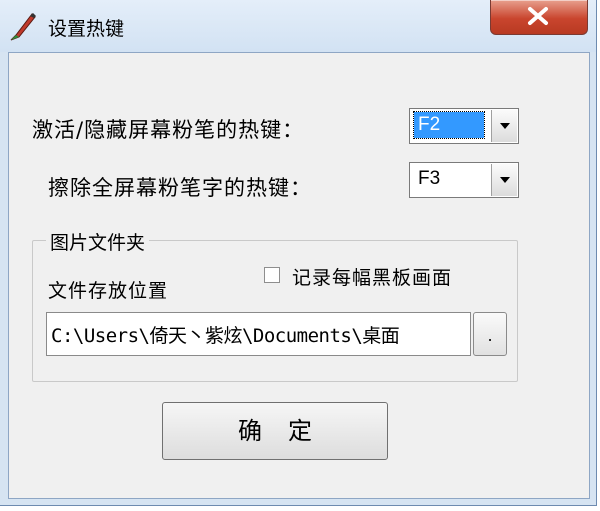 This screenshot has height=511, width=600. I want to click on file-location-label: 文件存放位置, so click(108, 291).